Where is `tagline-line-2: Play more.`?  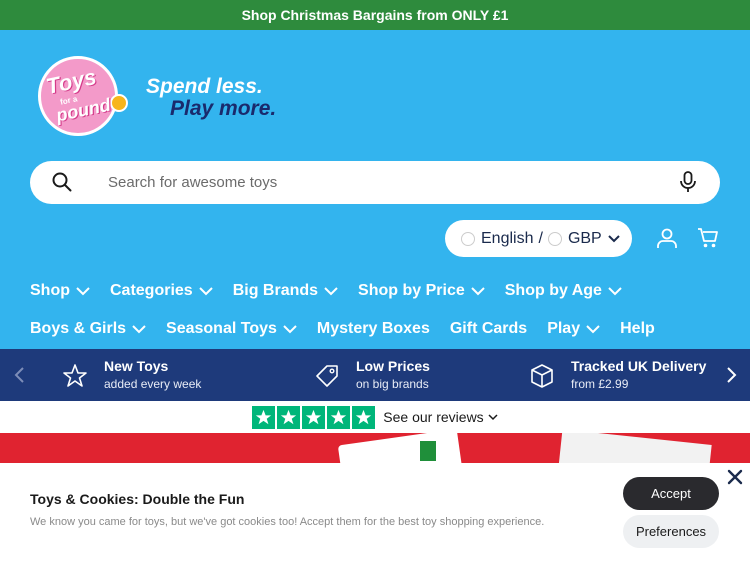
tagline-line-2: Play more. is located at coordinates (223, 108).